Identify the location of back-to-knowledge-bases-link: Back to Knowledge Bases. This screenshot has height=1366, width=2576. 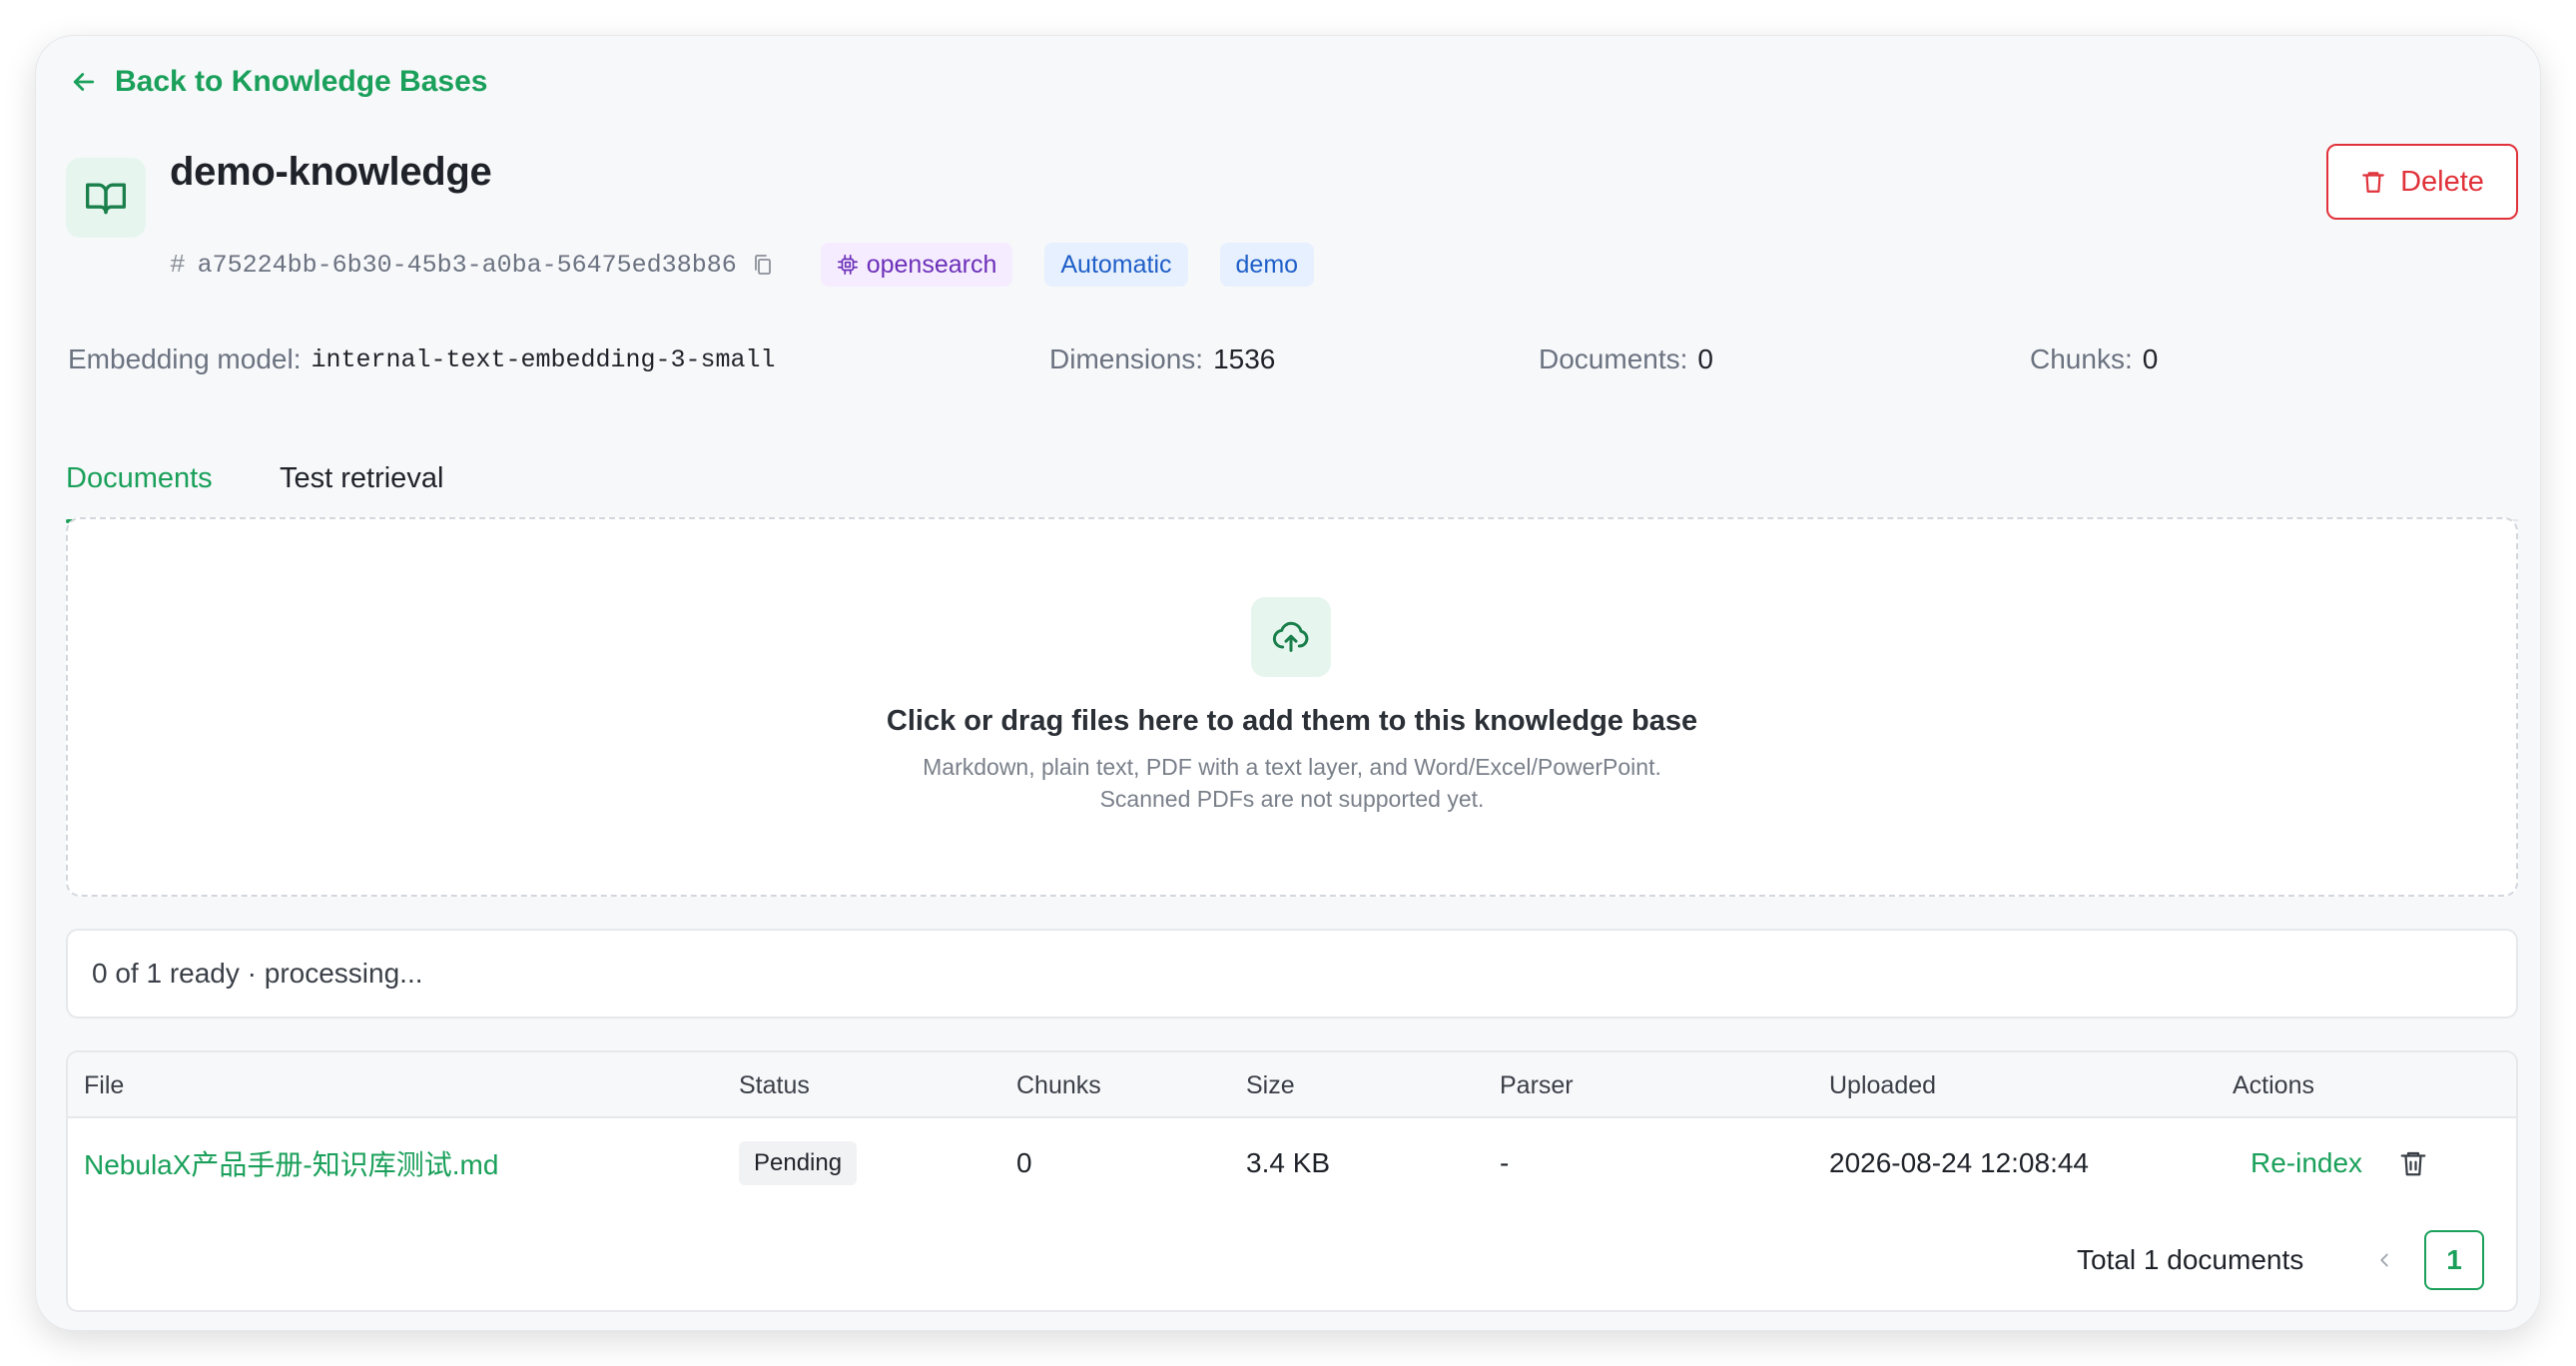
(278, 82).